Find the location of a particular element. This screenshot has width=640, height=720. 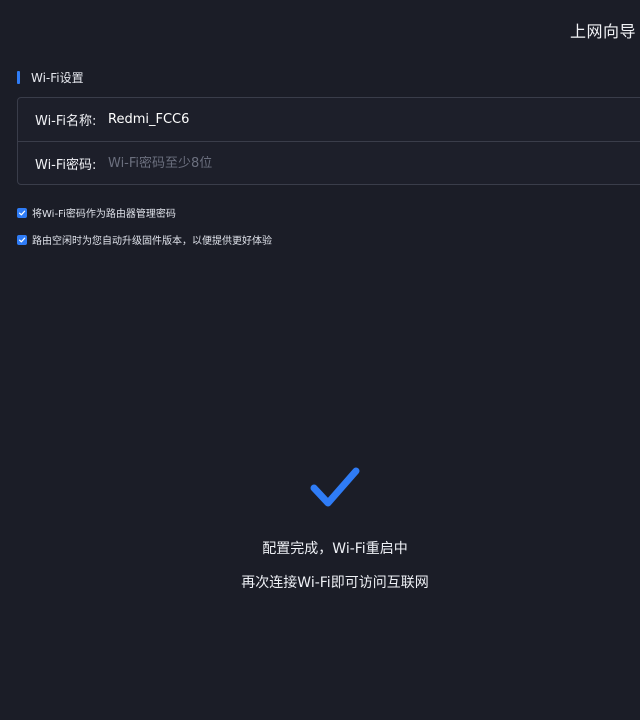

admin-password-checkbox is located at coordinates (22, 212).